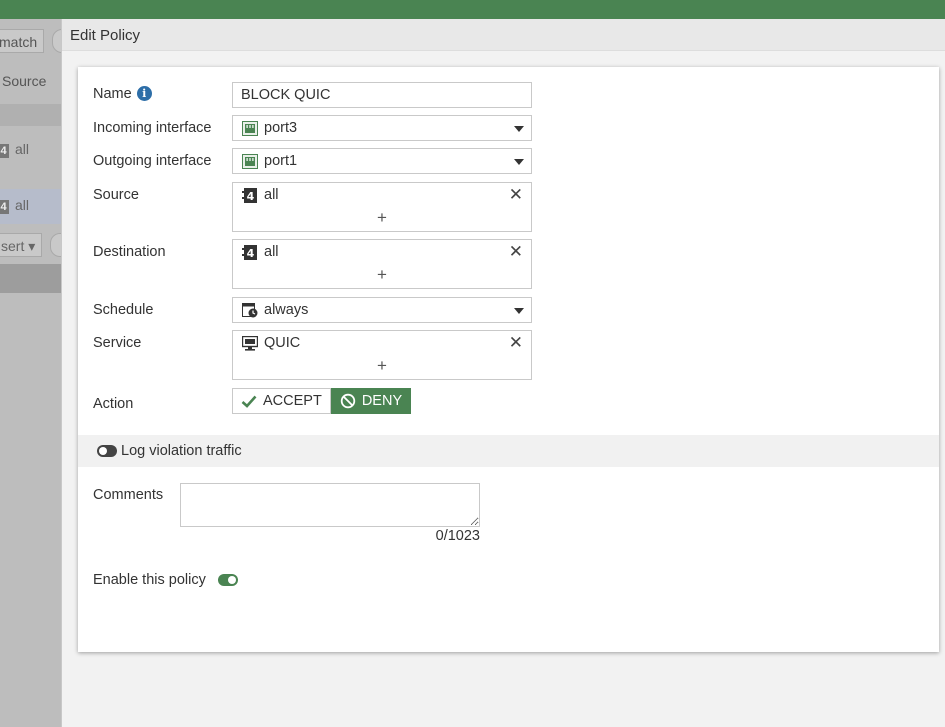 The height and width of the screenshot is (727, 945). I want to click on remove-service-icon: ✕, so click(516, 343).